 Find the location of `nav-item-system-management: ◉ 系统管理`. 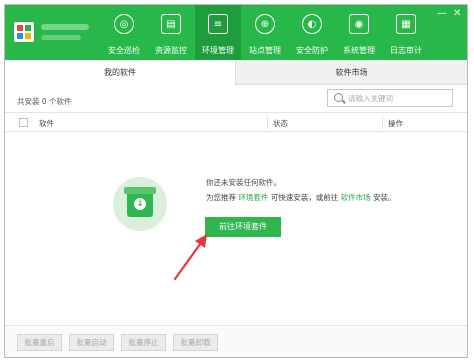

nav-item-system-management: ◉ 系统管理 is located at coordinates (359, 32).